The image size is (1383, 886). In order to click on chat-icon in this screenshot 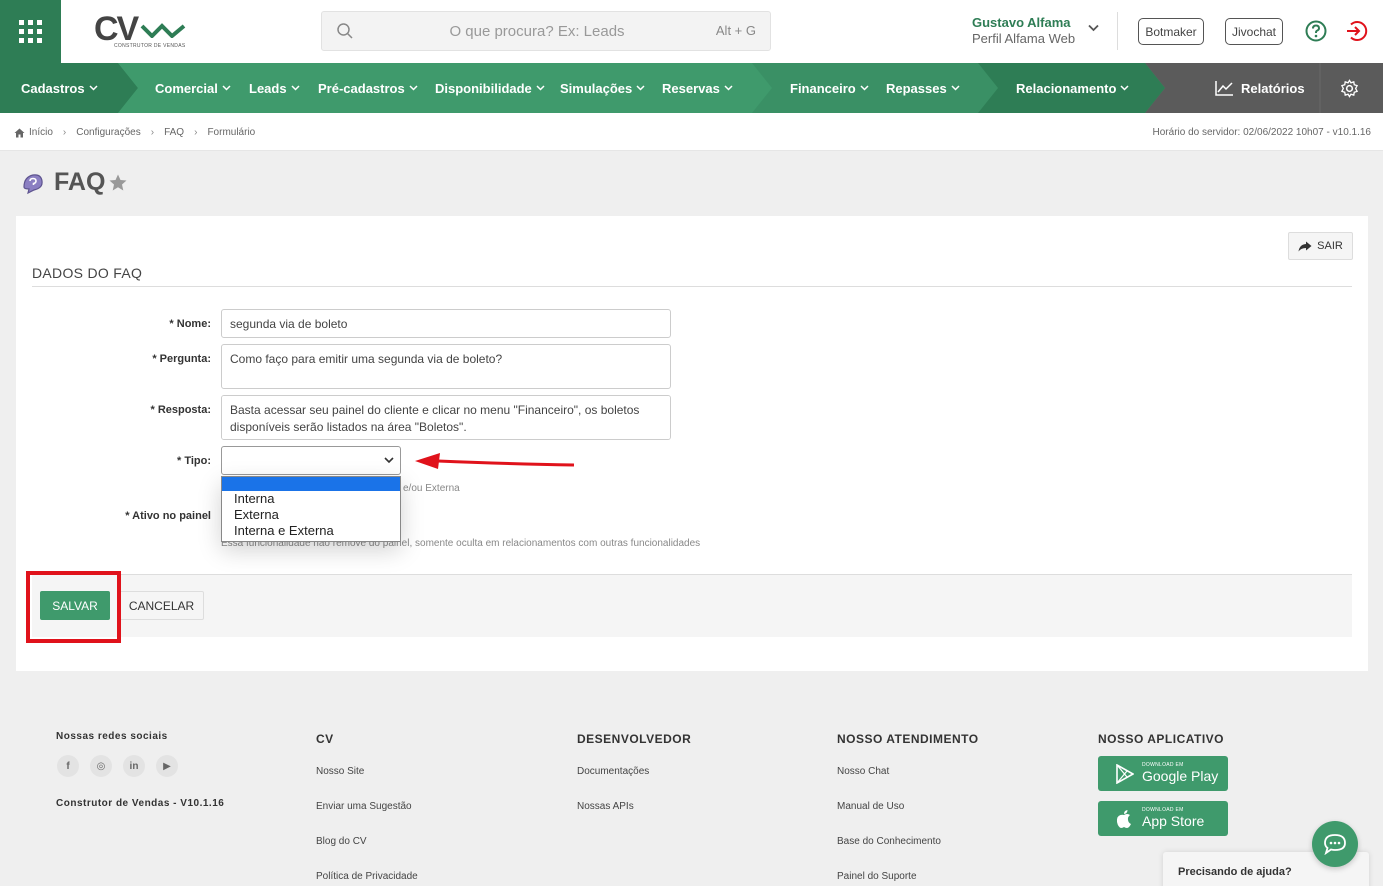, I will do `click(1335, 844)`.